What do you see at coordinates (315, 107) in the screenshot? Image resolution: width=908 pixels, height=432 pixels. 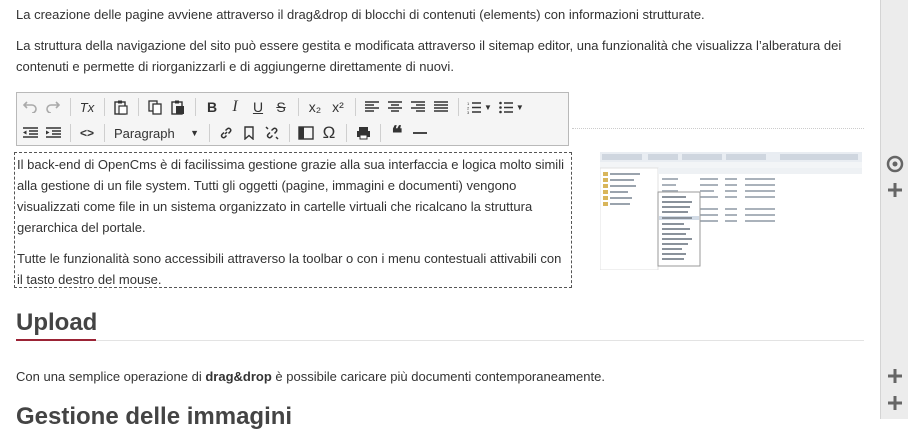 I see `subscript-icon: x₂` at bounding box center [315, 107].